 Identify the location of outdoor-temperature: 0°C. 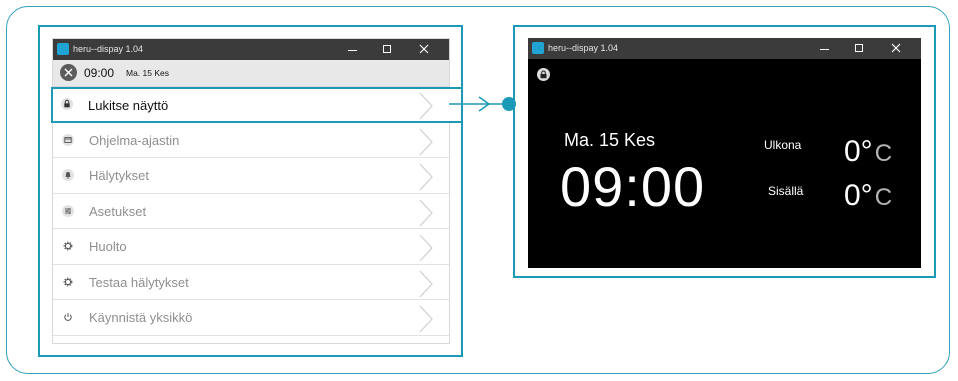
(868, 152).